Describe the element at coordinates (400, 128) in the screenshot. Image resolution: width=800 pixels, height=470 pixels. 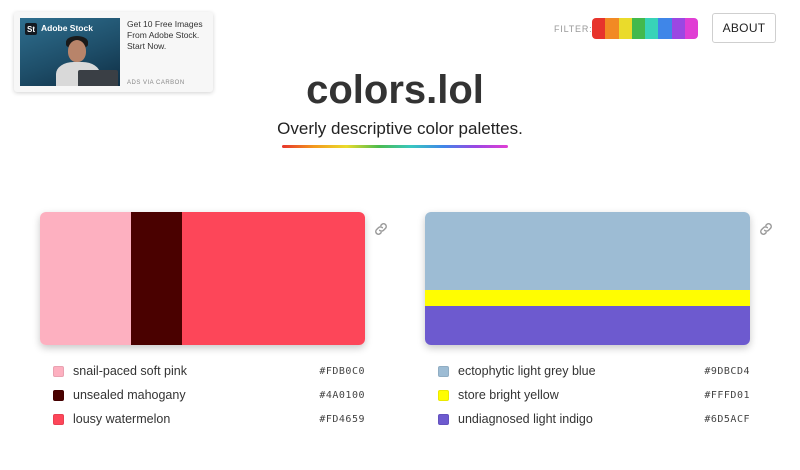
I see `page-subtitle: Overly descriptive color palettes.` at that location.